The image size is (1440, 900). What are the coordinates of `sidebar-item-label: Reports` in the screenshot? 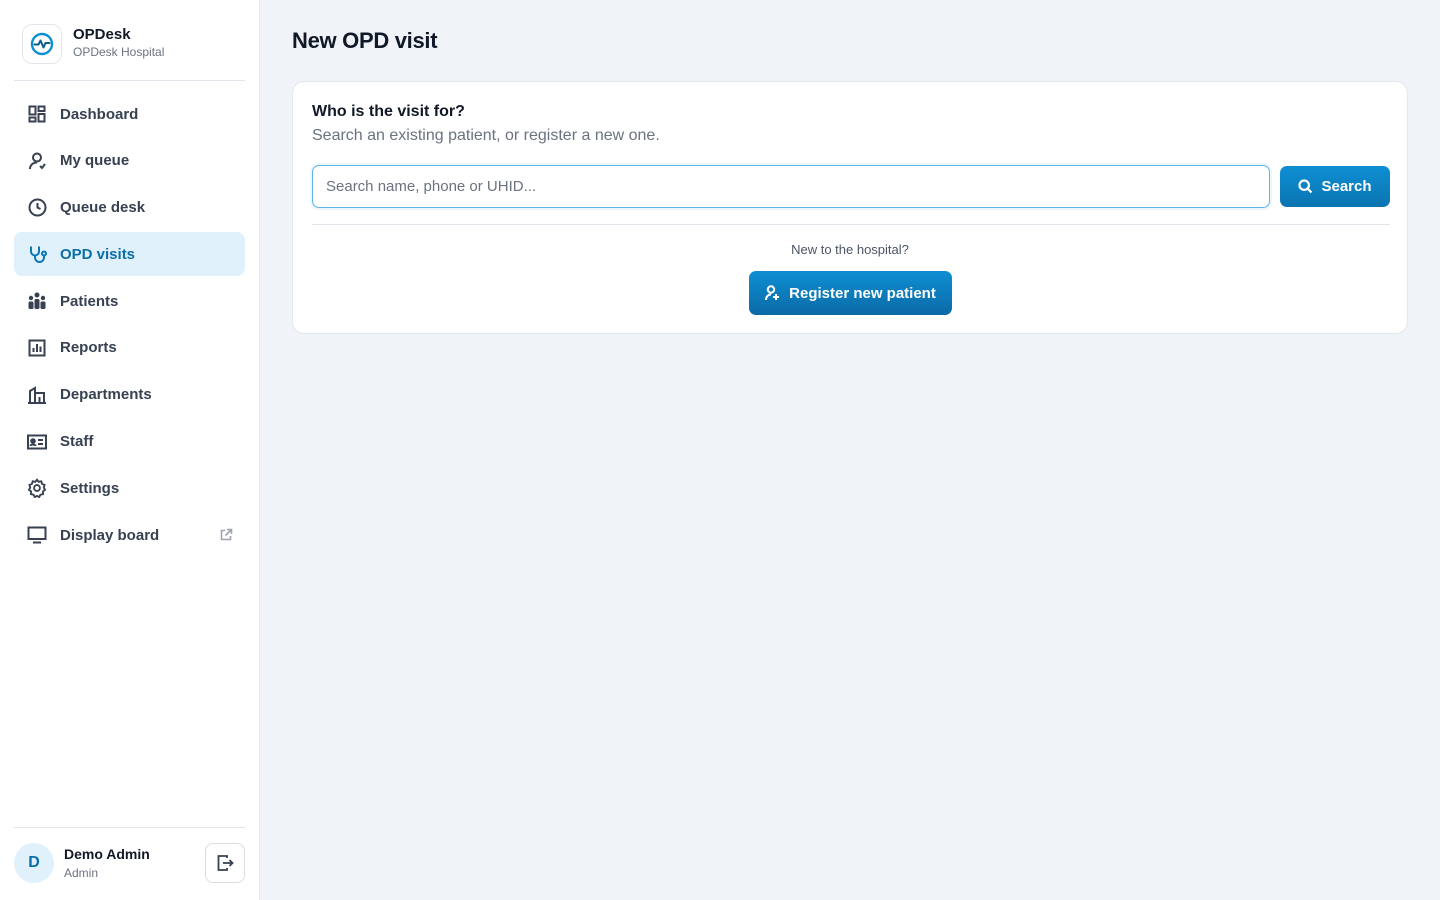 It's located at (88, 348).